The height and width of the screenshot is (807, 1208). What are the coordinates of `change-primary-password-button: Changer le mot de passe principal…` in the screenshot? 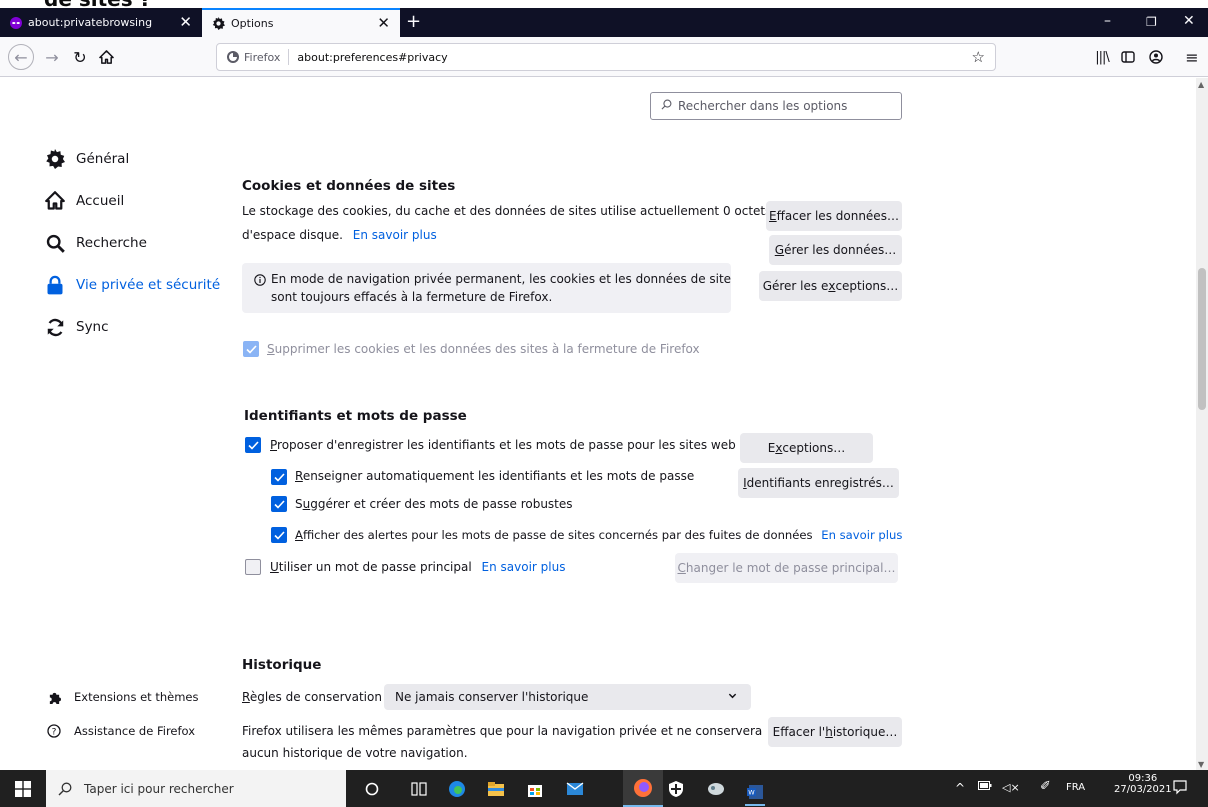 It's located at (786, 568).